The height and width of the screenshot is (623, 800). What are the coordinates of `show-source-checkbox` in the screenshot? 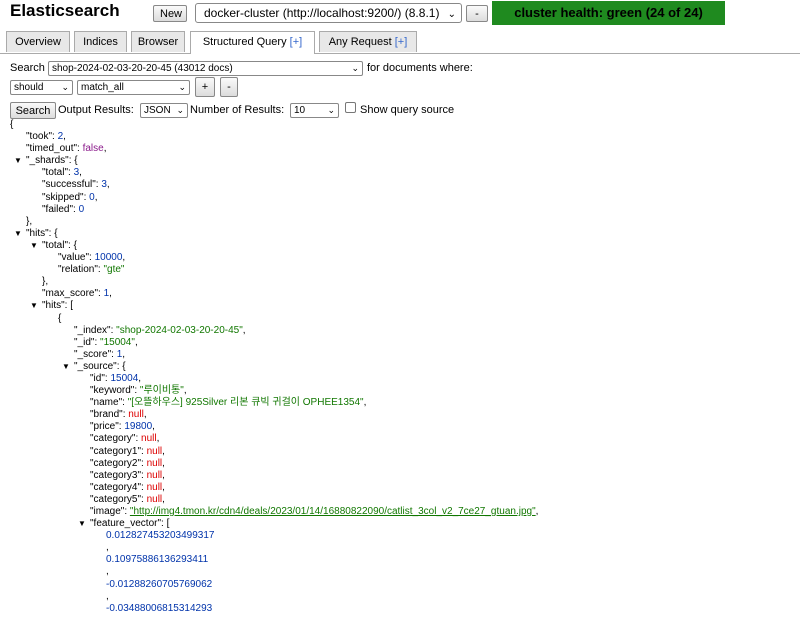 It's located at (350, 107).